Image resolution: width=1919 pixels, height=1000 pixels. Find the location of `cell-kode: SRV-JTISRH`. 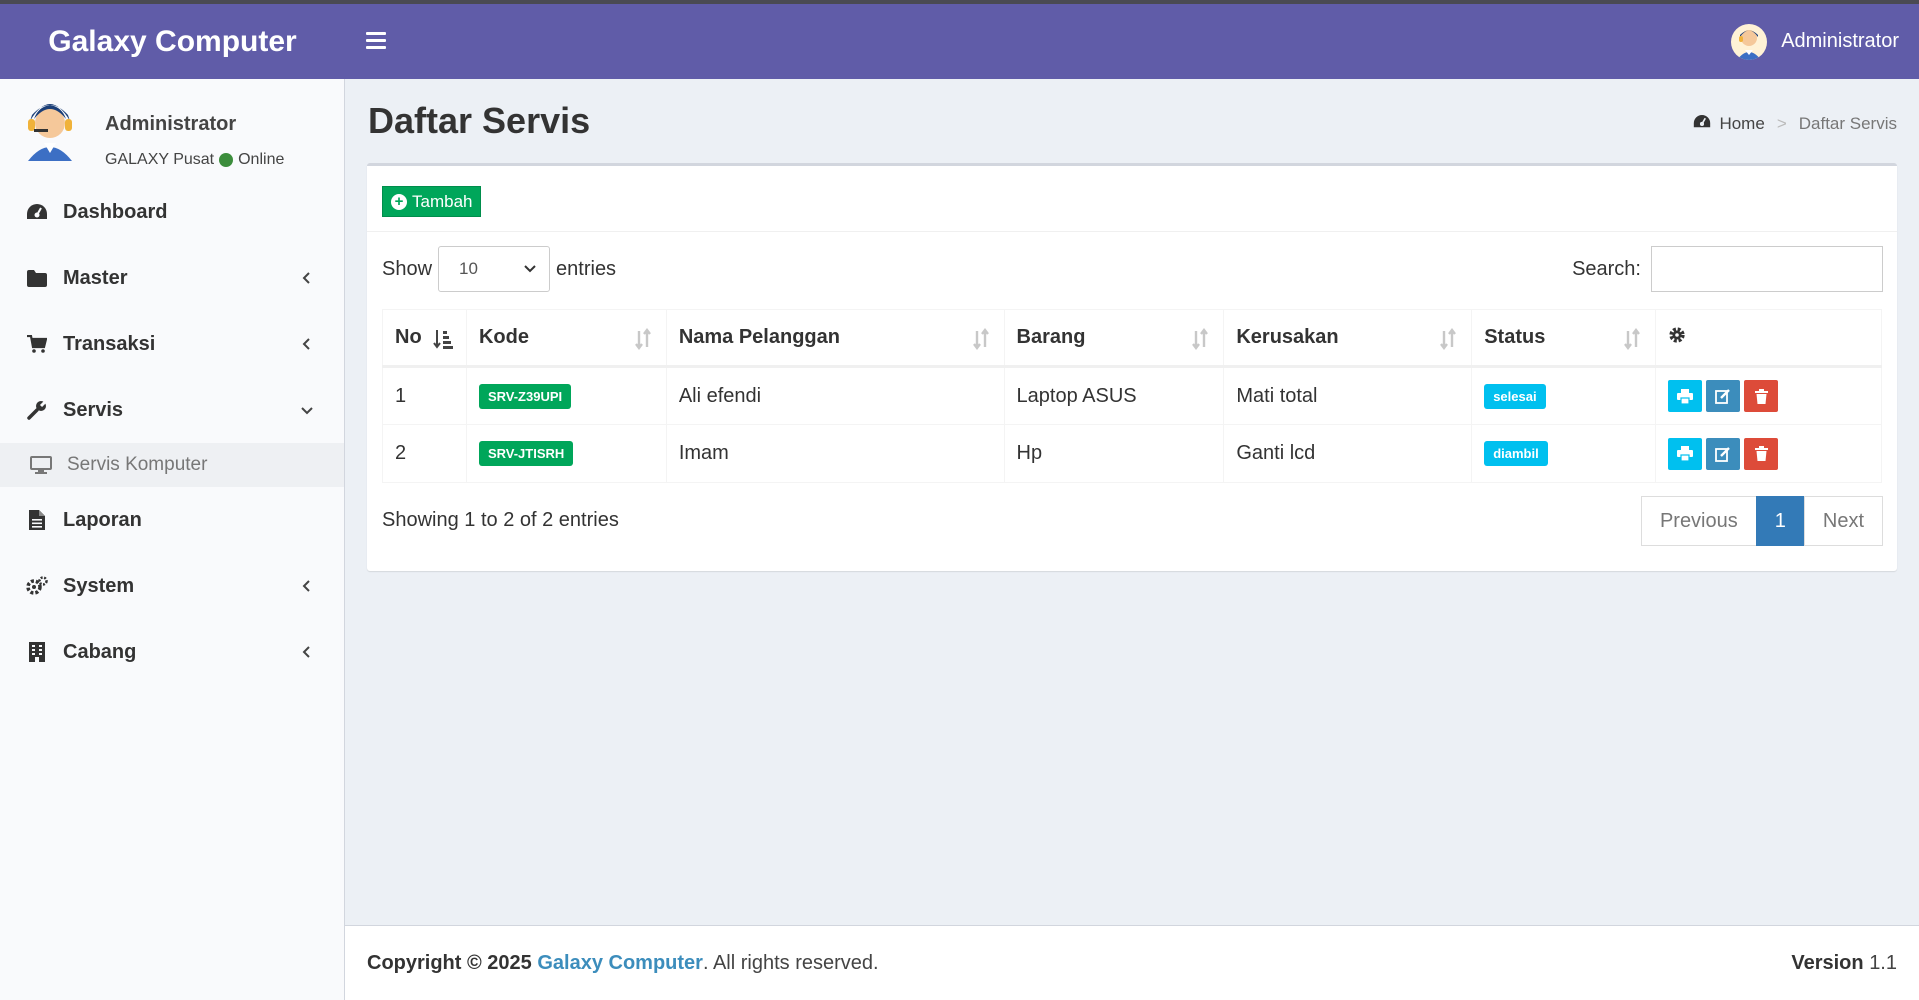

cell-kode: SRV-JTISRH is located at coordinates (566, 453).